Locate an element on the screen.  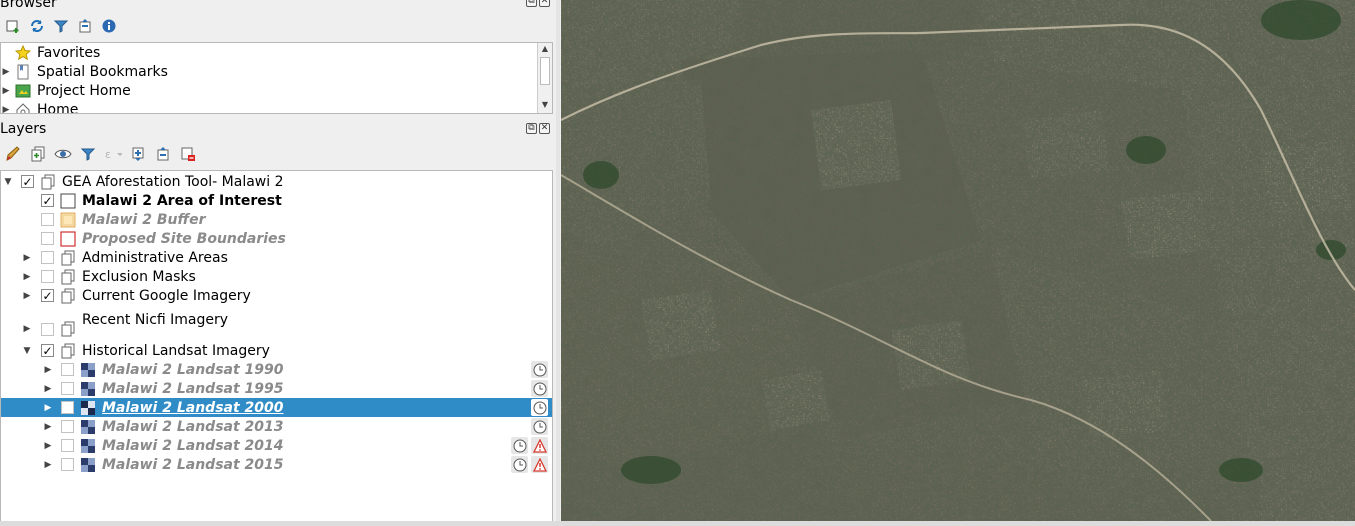
layer-row-landsat-2013: ▶ Malawi 2 Landsat 2013 is located at coordinates (276, 426).